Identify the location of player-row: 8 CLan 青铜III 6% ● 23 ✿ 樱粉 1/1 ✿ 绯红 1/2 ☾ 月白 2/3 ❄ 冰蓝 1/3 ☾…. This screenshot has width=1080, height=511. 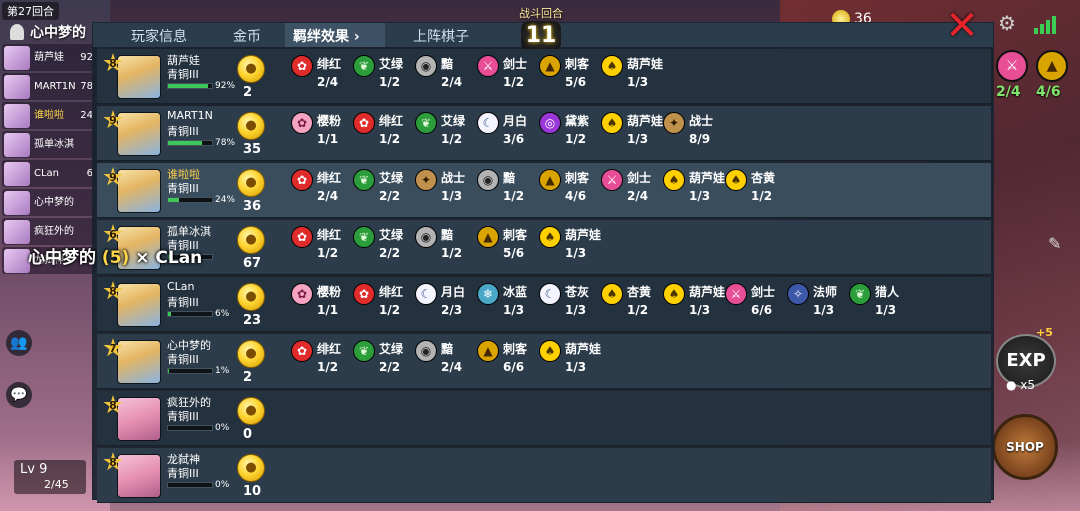
(544, 304).